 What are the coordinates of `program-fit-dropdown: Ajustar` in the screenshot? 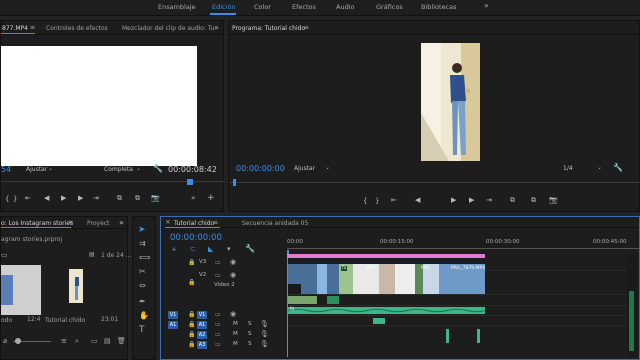 It's located at (304, 168).